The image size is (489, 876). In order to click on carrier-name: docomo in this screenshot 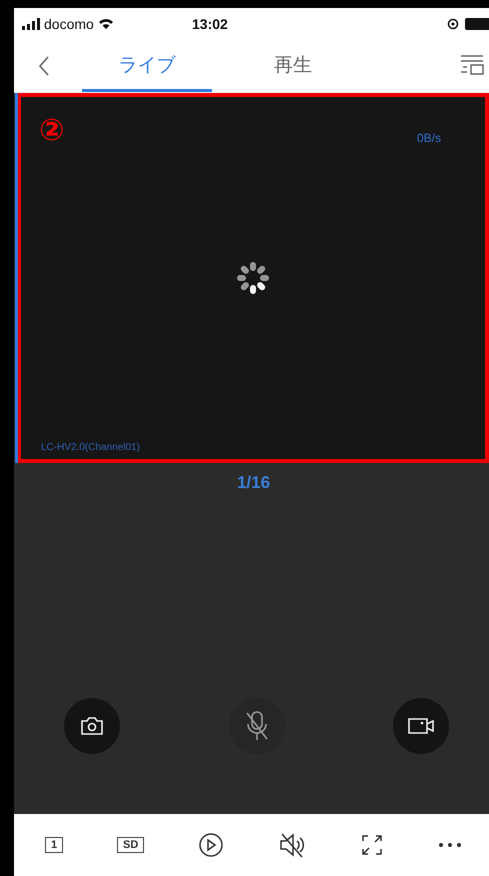, I will do `click(69, 24)`.